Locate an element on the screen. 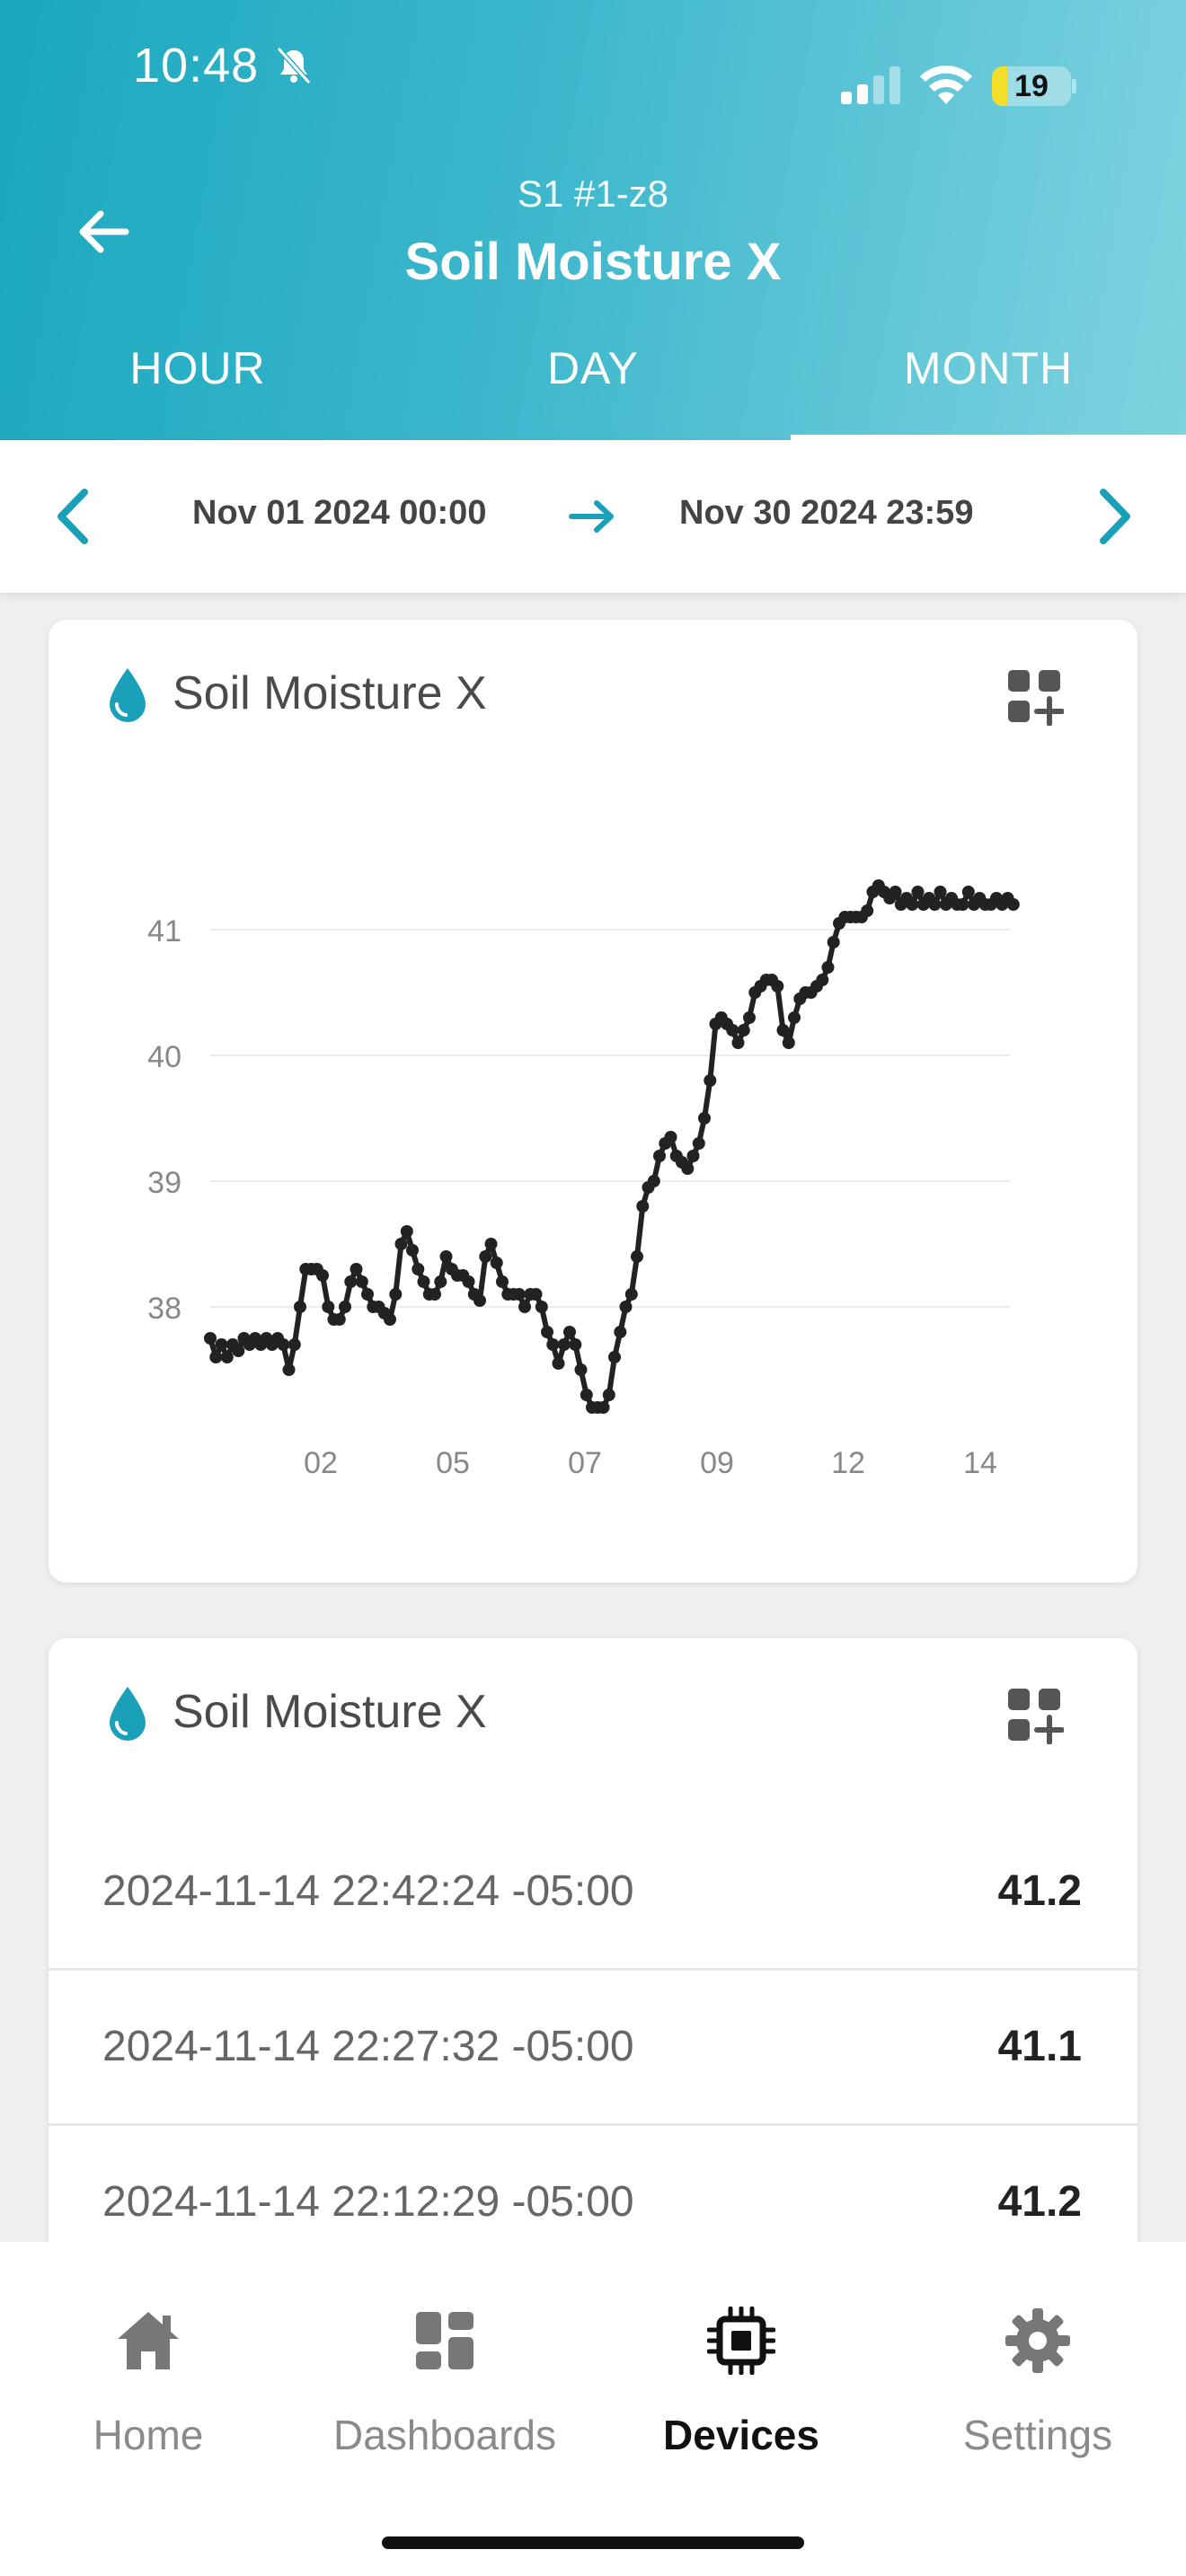 The image size is (1186, 2576). table-row: 2024-11-14 22:27:32 -05:00 41.1 is located at coordinates (593, 2049).